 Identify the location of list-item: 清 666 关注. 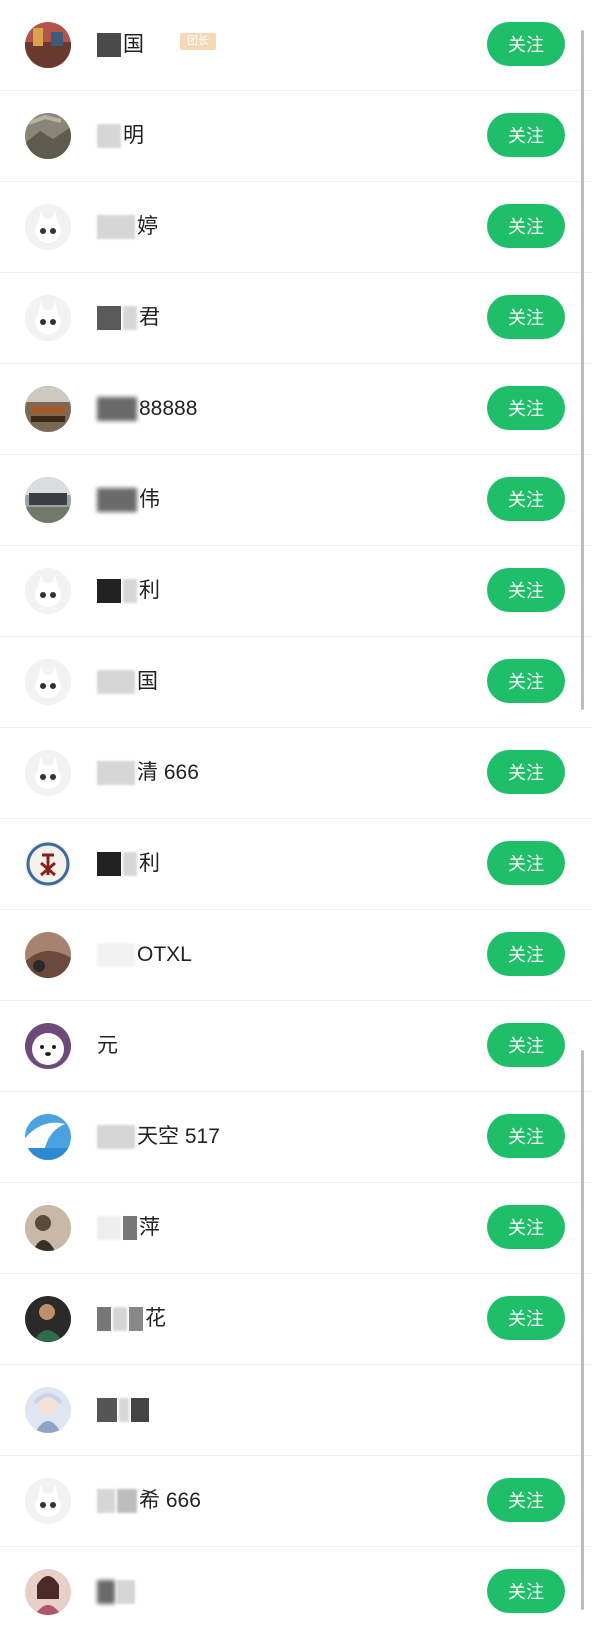
(296, 773).